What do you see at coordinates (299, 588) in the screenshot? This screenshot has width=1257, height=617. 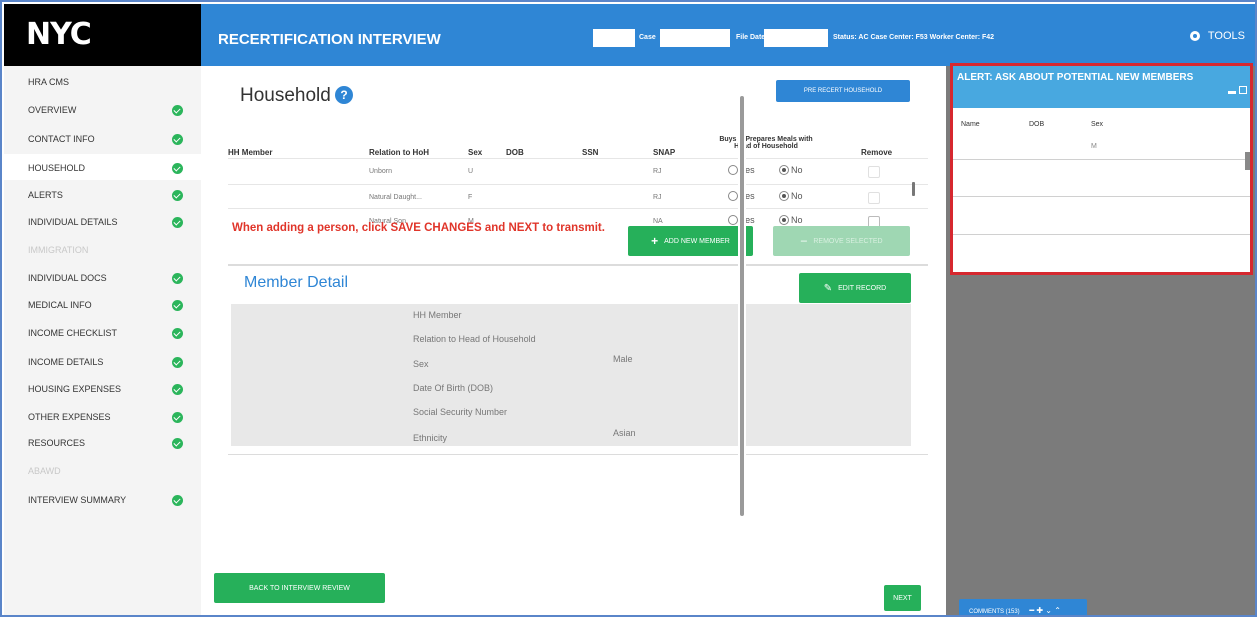 I see `back-to-interview-review-button: BACK TO INTERVIEW REVIEW` at bounding box center [299, 588].